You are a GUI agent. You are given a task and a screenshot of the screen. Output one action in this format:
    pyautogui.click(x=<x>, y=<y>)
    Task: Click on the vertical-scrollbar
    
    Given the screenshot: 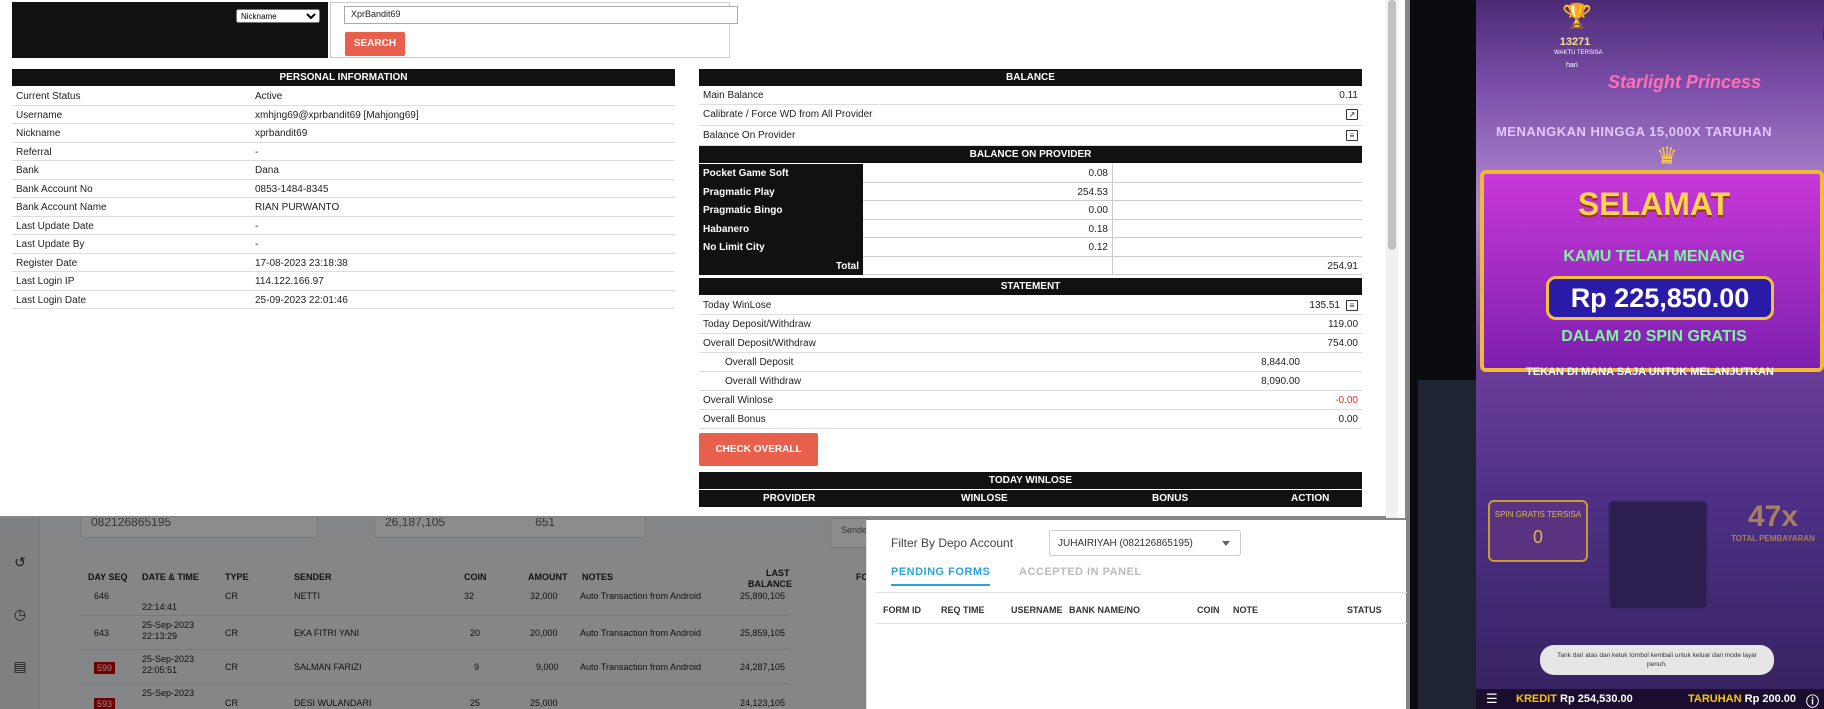 What is the action you would take?
    pyautogui.click(x=1392, y=259)
    